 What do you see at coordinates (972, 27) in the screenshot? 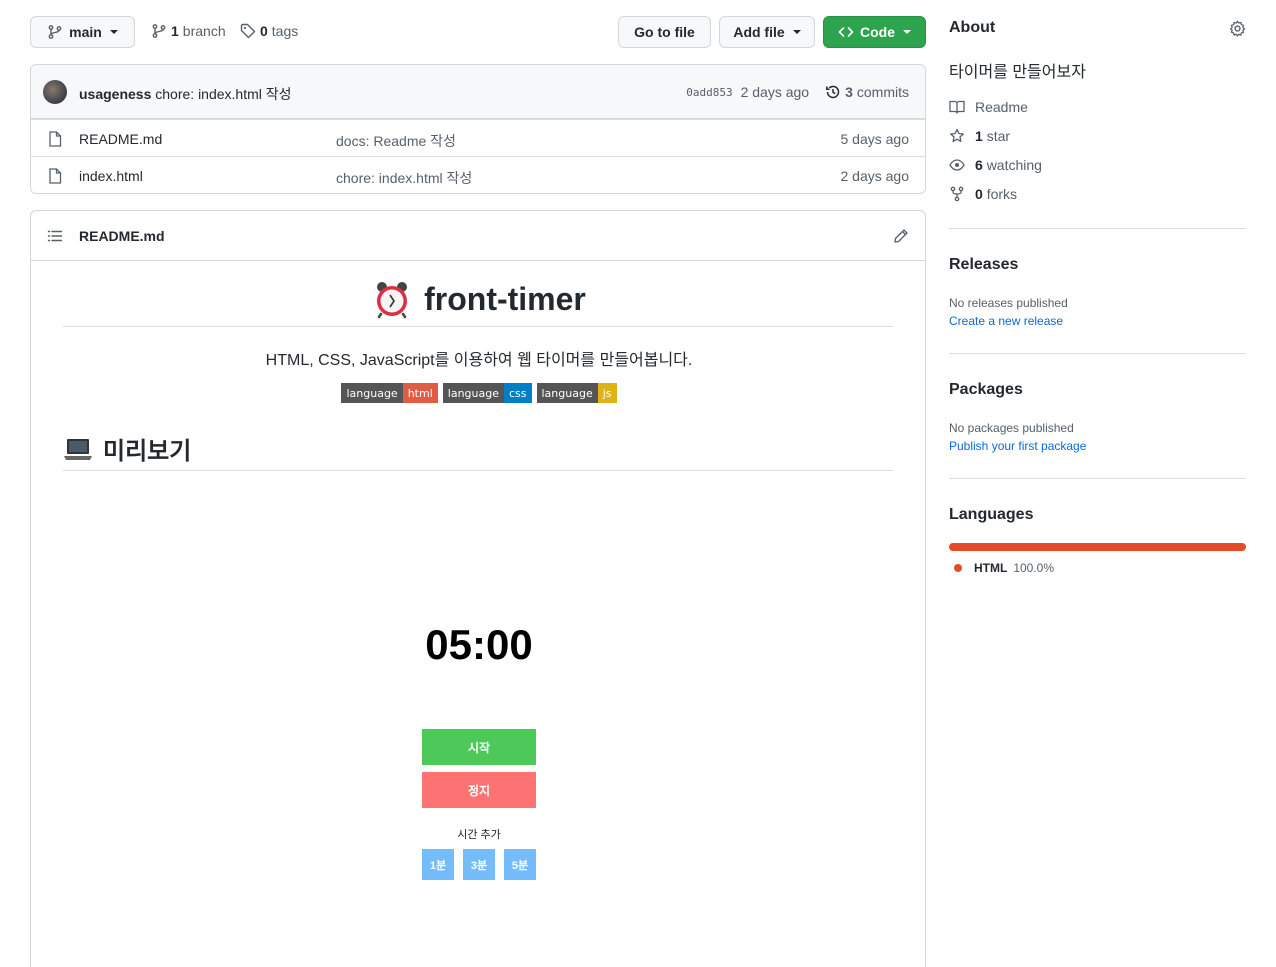
I see `about-heading: About` at bounding box center [972, 27].